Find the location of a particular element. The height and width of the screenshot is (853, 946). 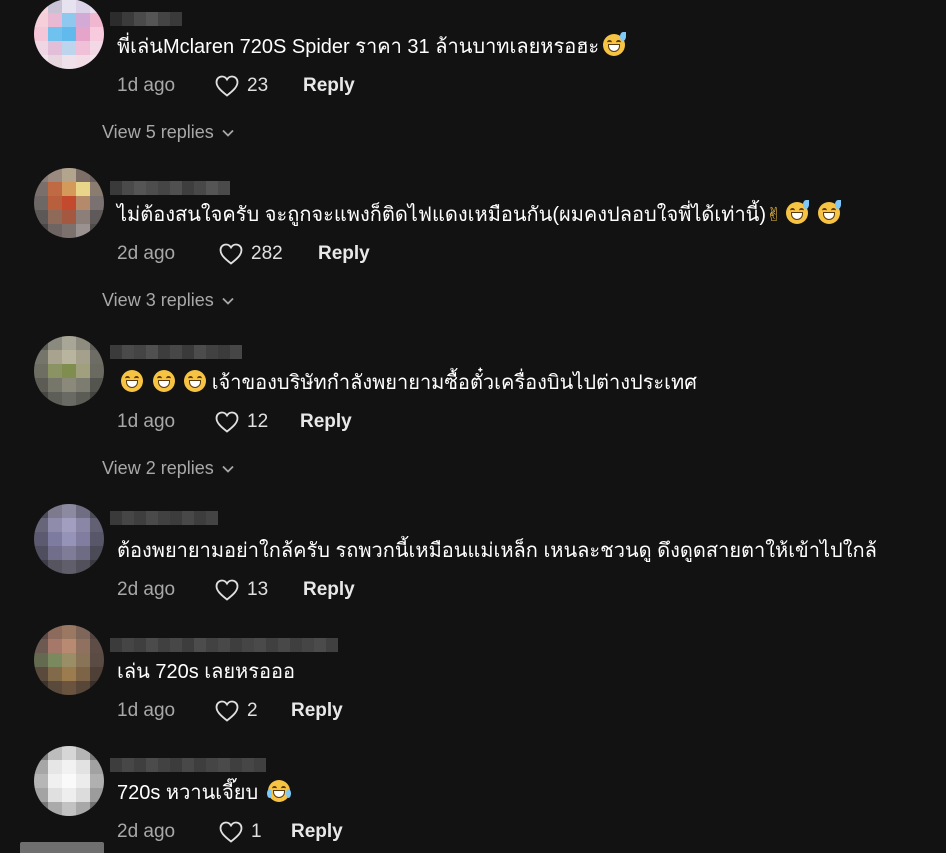

like-count: 2 is located at coordinates (252, 710).